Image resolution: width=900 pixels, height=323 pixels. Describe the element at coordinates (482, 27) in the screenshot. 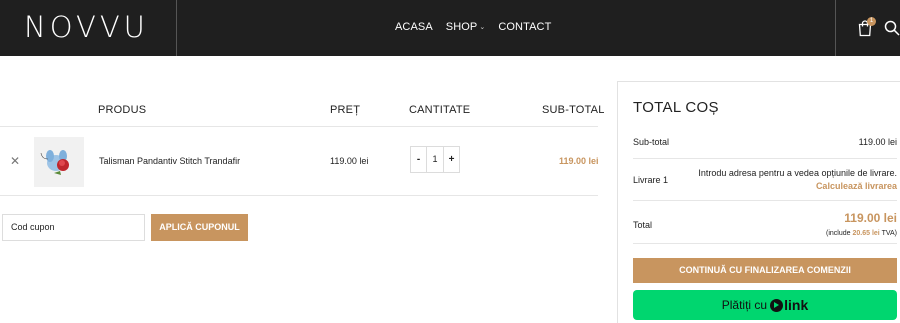

I see `chevron-down-icon: ⌄` at that location.